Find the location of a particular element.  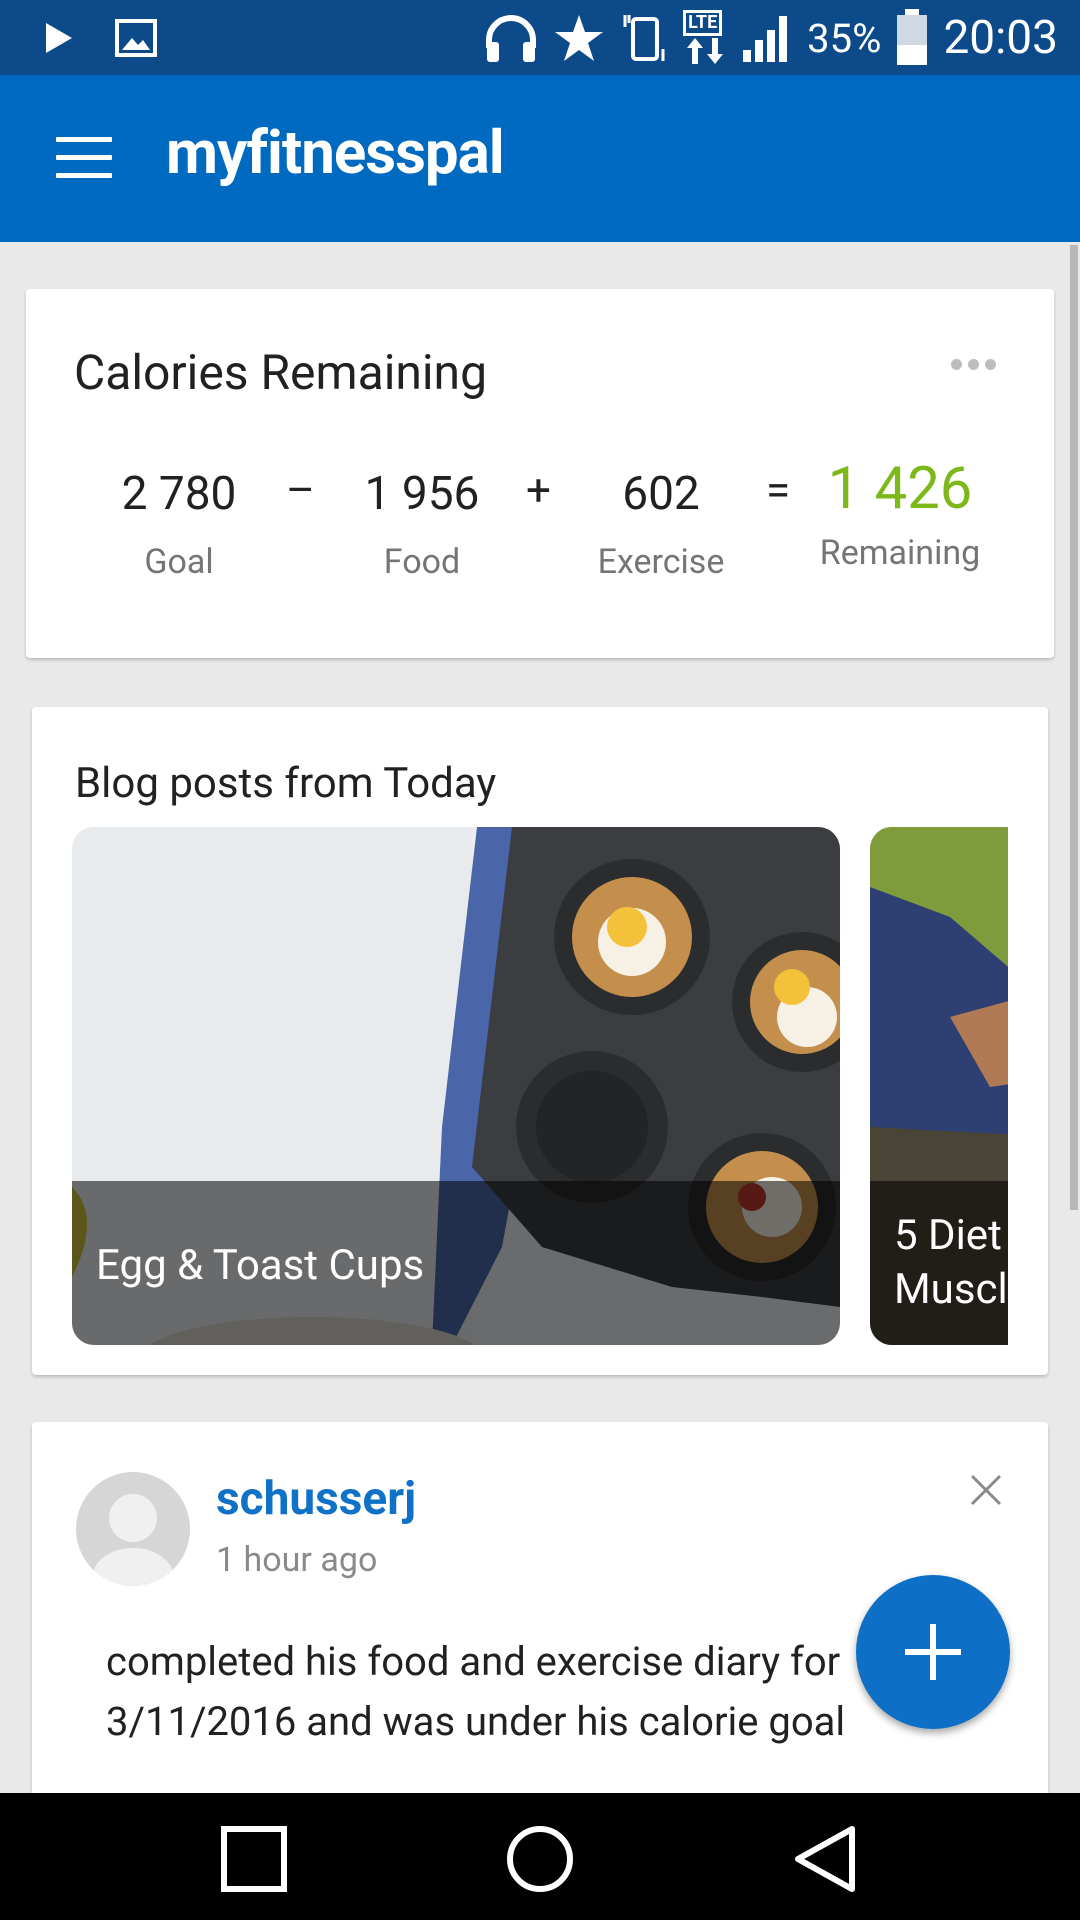

clock: 20:03 is located at coordinates (1000, 38).